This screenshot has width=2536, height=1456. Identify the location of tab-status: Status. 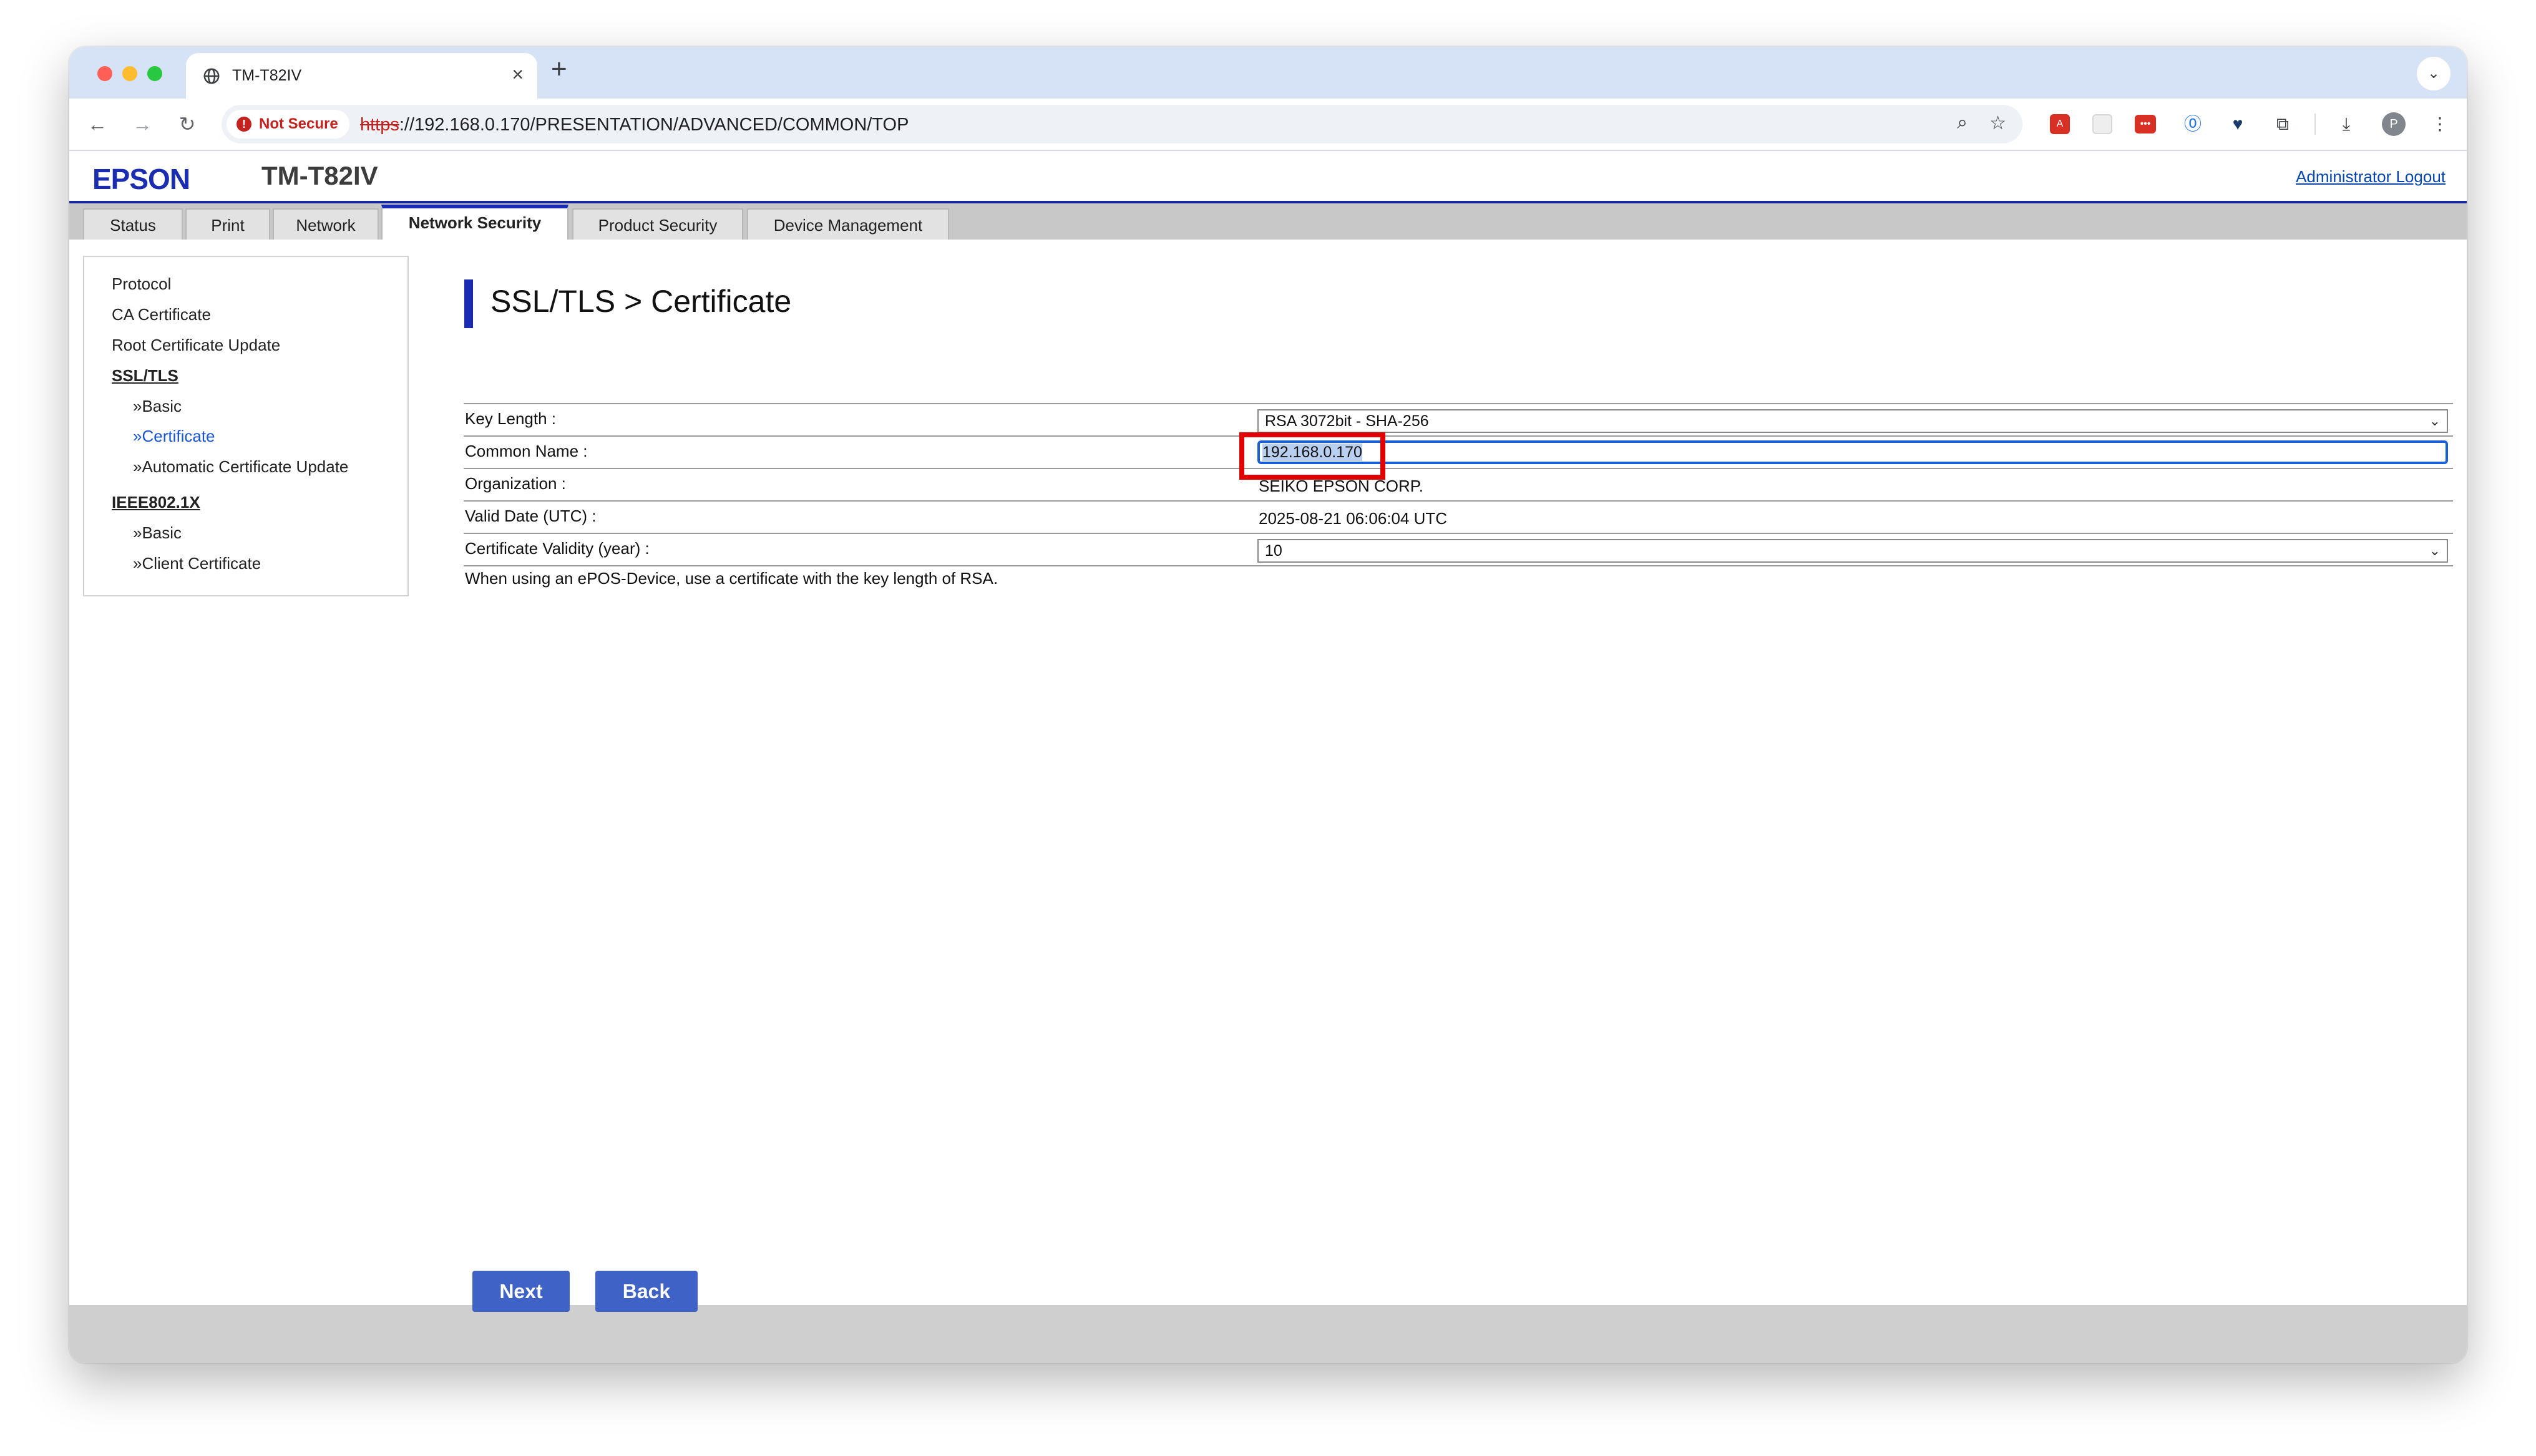
(133, 224).